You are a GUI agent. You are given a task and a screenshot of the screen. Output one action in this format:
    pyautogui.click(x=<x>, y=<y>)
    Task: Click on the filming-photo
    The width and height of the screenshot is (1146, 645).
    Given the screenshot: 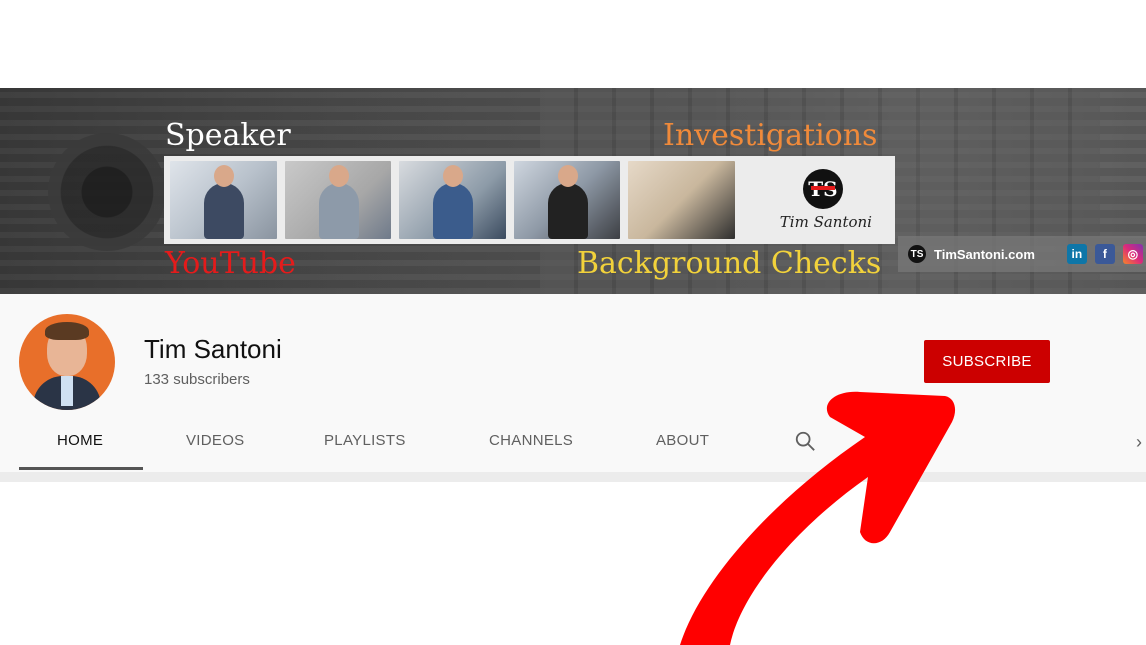 What is the action you would take?
    pyautogui.click(x=452, y=200)
    